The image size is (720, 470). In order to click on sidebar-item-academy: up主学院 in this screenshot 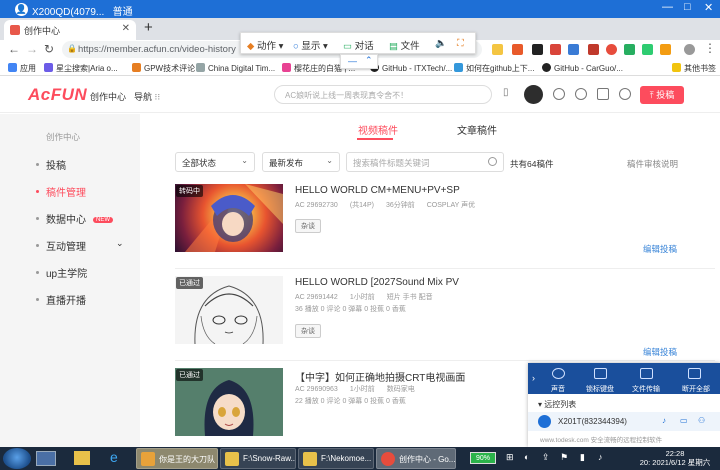, I will do `click(61, 272)`.